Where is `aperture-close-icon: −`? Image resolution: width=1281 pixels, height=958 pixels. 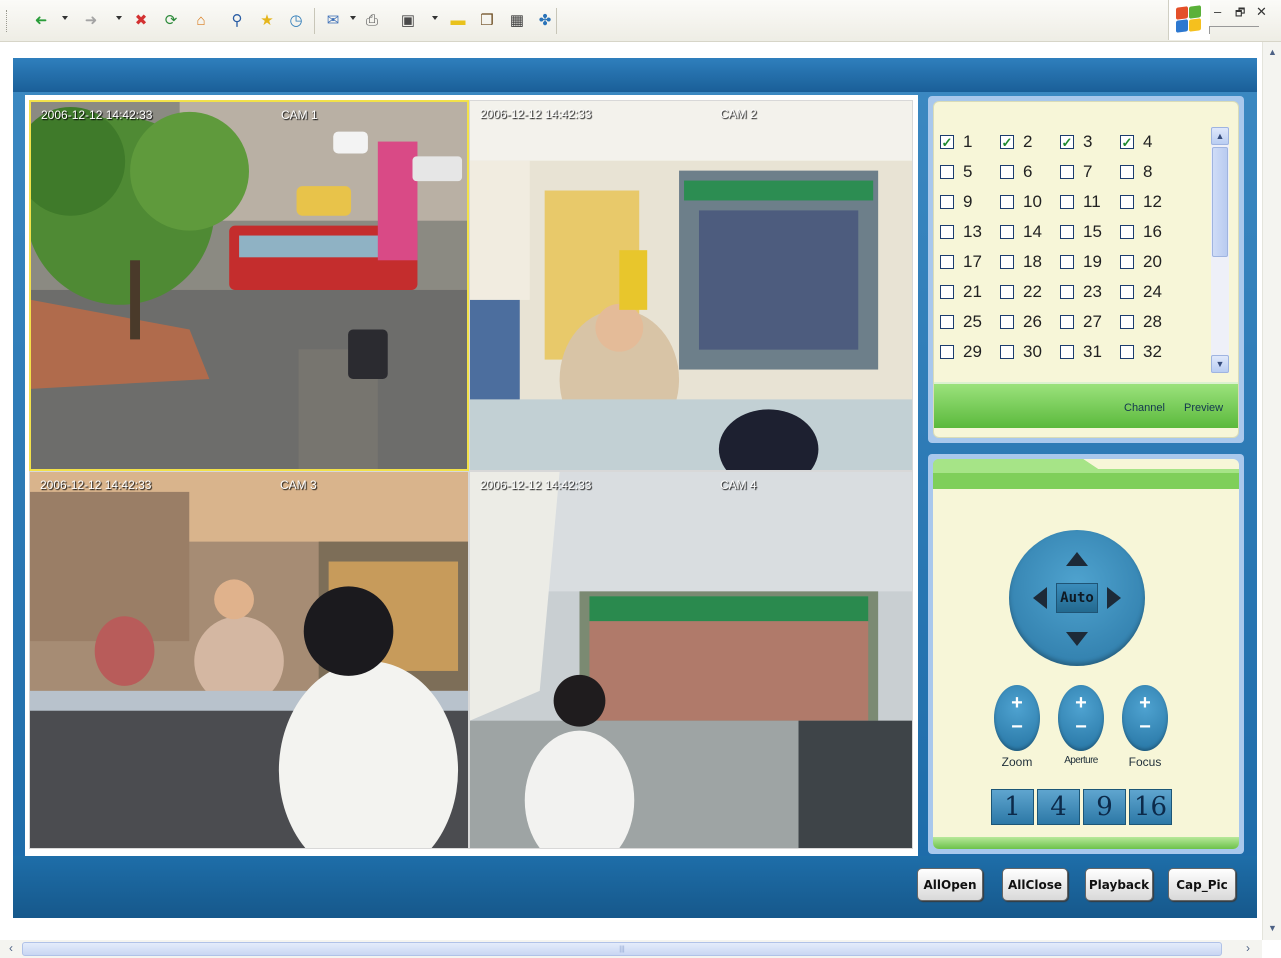 aperture-close-icon: − is located at coordinates (1081, 727).